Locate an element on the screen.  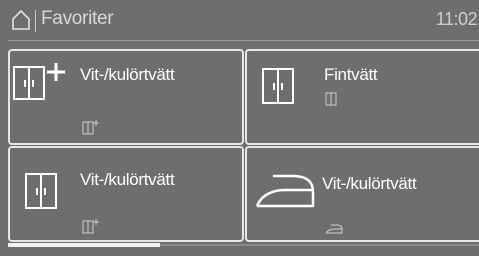
small-wardrobe-icon is located at coordinates (331, 99).